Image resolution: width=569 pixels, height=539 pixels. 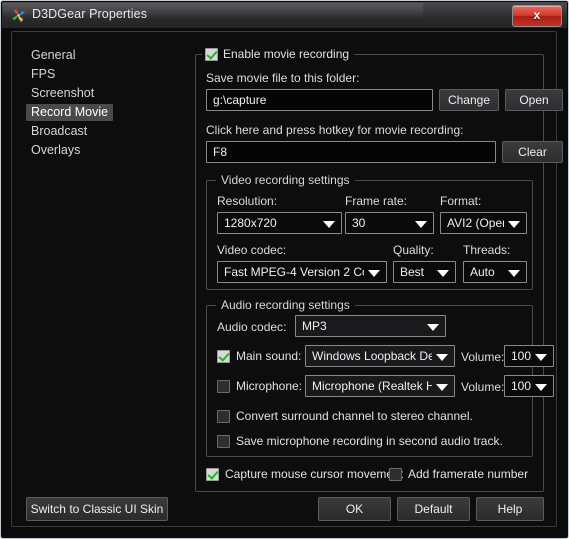 What do you see at coordinates (250, 223) in the screenshot?
I see `resolution-value: 1280x720` at bounding box center [250, 223].